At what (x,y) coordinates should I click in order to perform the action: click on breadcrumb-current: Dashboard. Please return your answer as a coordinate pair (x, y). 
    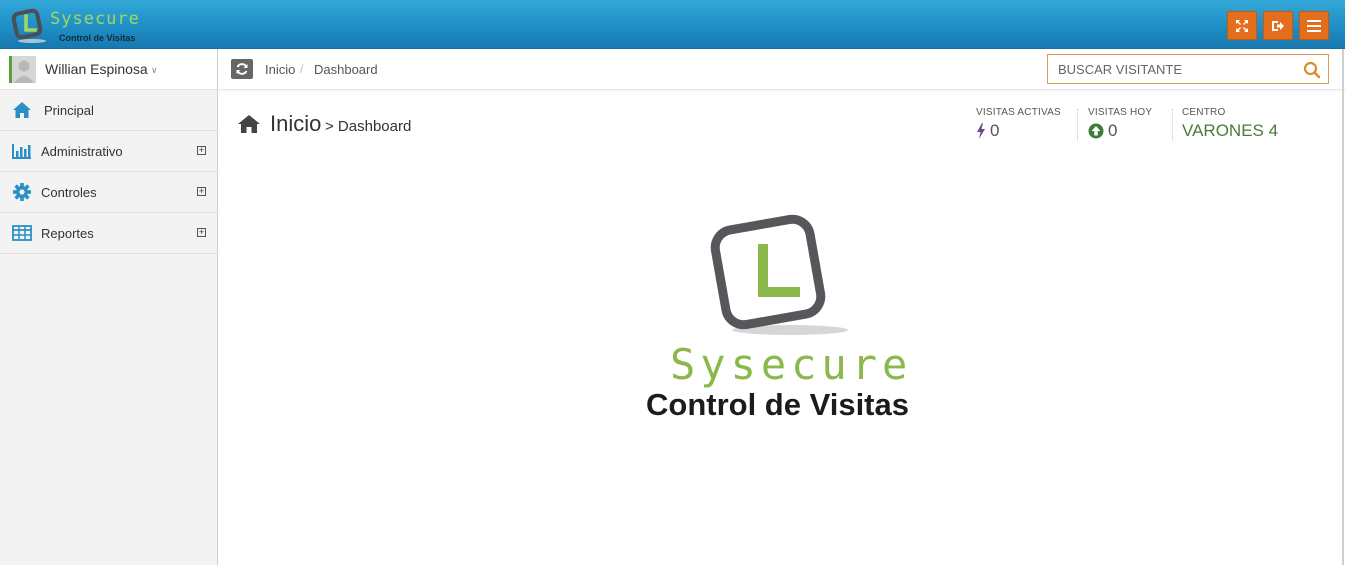
    Looking at the image, I should click on (346, 69).